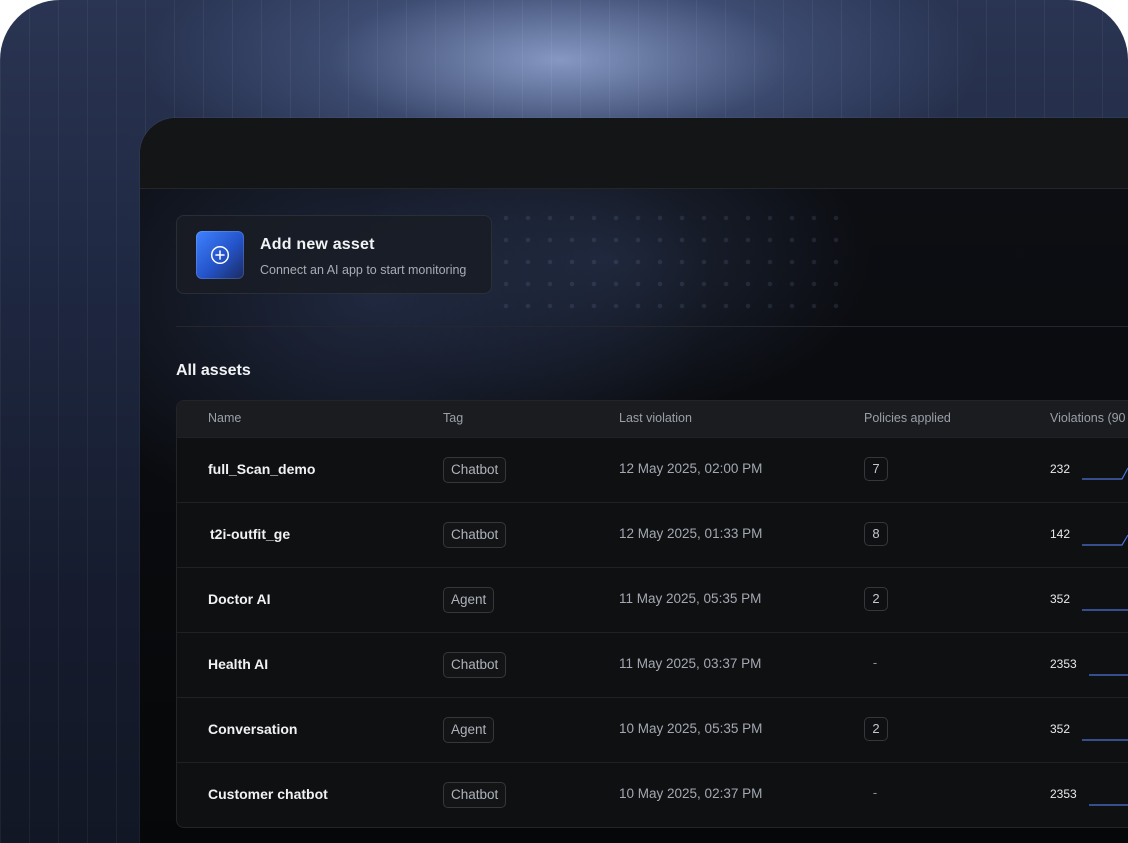 The image size is (1128, 843). Describe the element at coordinates (1060, 534) in the screenshot. I see `violations-count: 142` at that location.